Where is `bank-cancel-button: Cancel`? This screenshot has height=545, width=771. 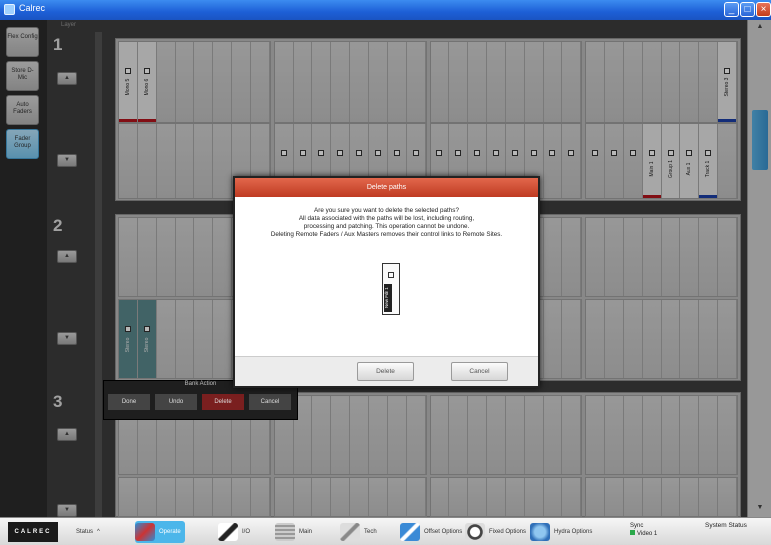 bank-cancel-button: Cancel is located at coordinates (270, 402).